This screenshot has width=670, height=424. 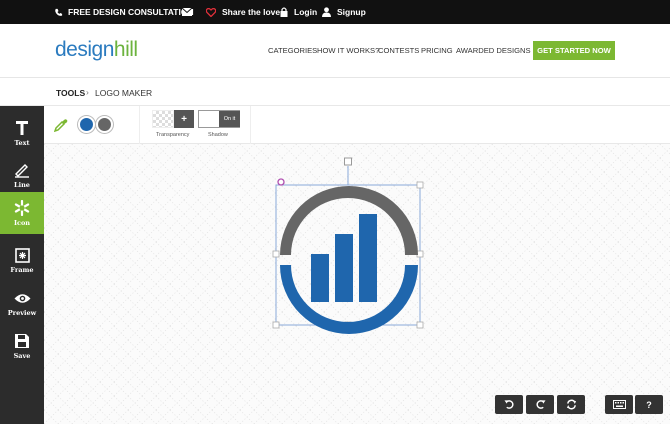 I want to click on sidebar-label-icon: Icon, so click(x=22, y=223).